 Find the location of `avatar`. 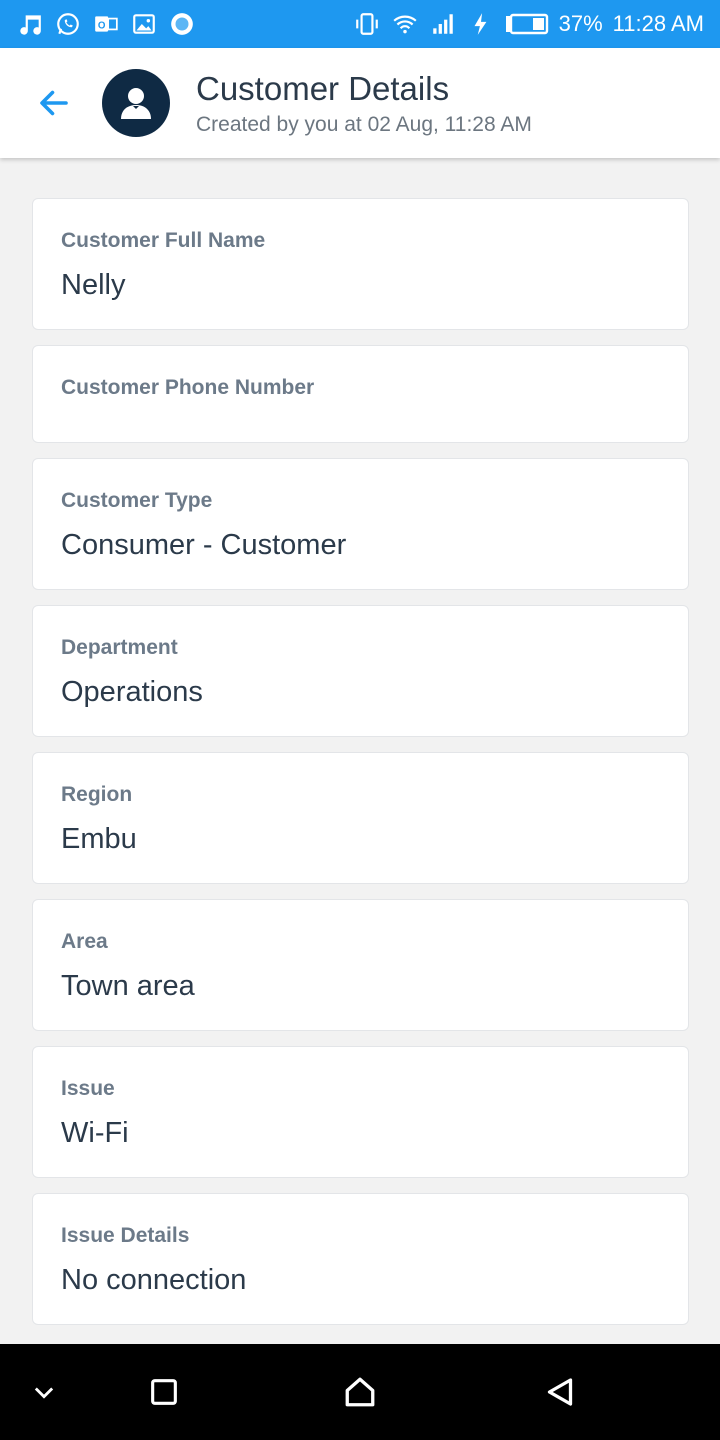

avatar is located at coordinates (136, 103).